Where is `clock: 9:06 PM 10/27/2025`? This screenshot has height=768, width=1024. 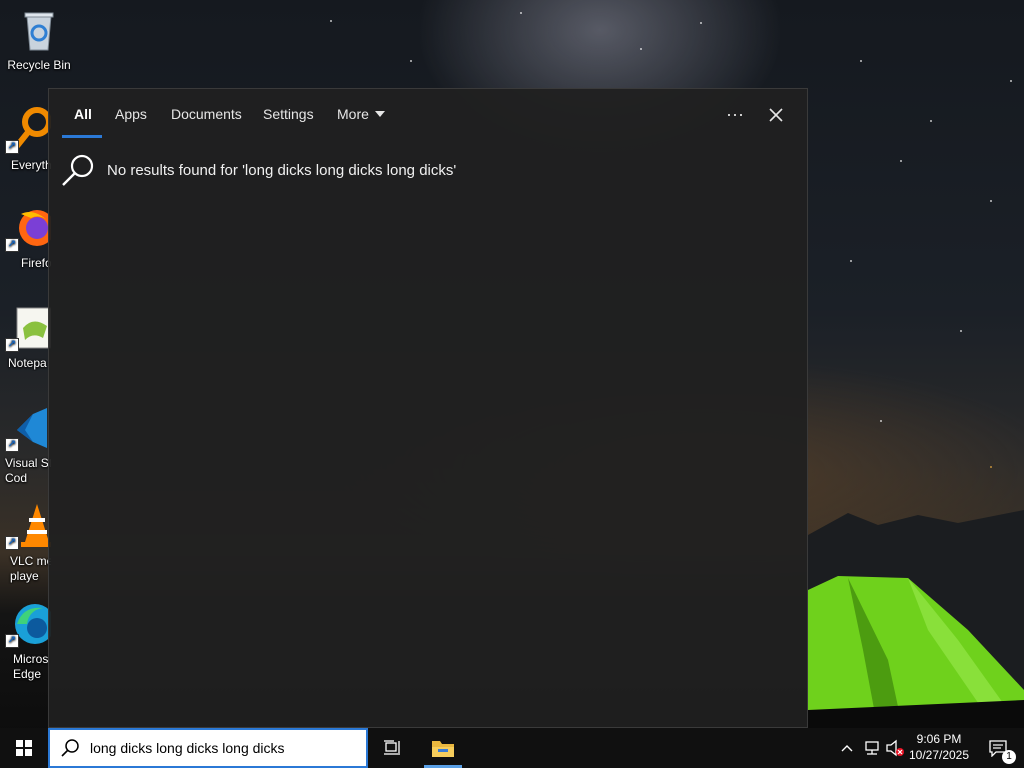
clock: 9:06 PM 10/27/2025 is located at coordinates (939, 747).